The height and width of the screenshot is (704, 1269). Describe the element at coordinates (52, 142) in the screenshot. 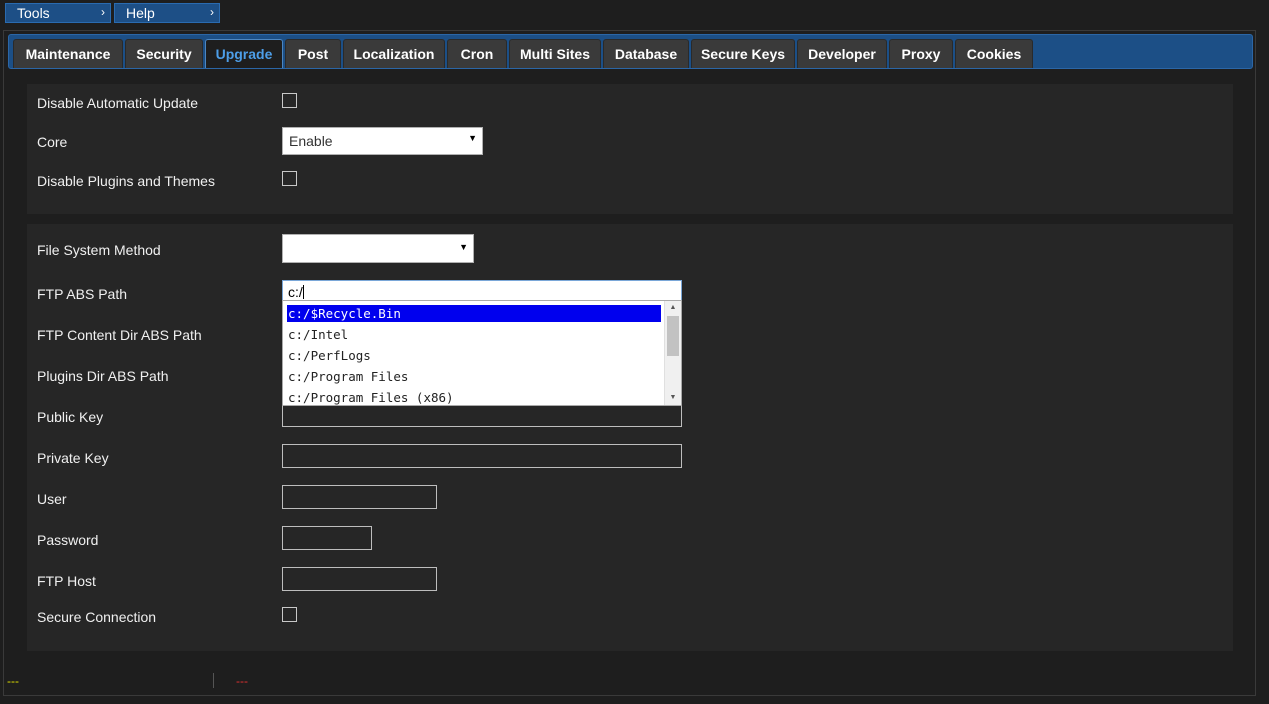

I see `core-label: Core` at that location.